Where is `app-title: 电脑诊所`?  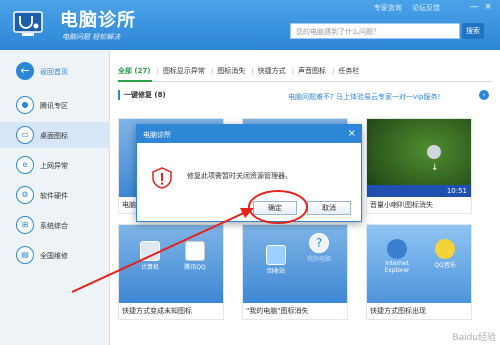 app-title: 电脑诊所 is located at coordinates (98, 20).